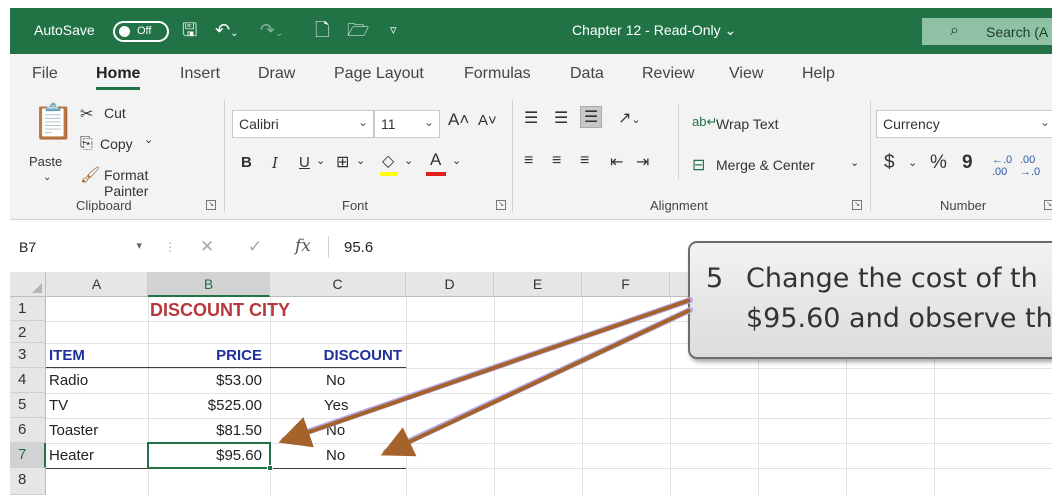  What do you see at coordinates (456, 160) in the screenshot?
I see `font-color-dropdown-icon: ⌄` at bounding box center [456, 160].